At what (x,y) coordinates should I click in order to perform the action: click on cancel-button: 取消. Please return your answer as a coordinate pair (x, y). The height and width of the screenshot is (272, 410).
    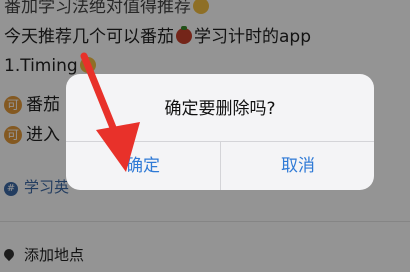
    Looking at the image, I should click on (297, 166).